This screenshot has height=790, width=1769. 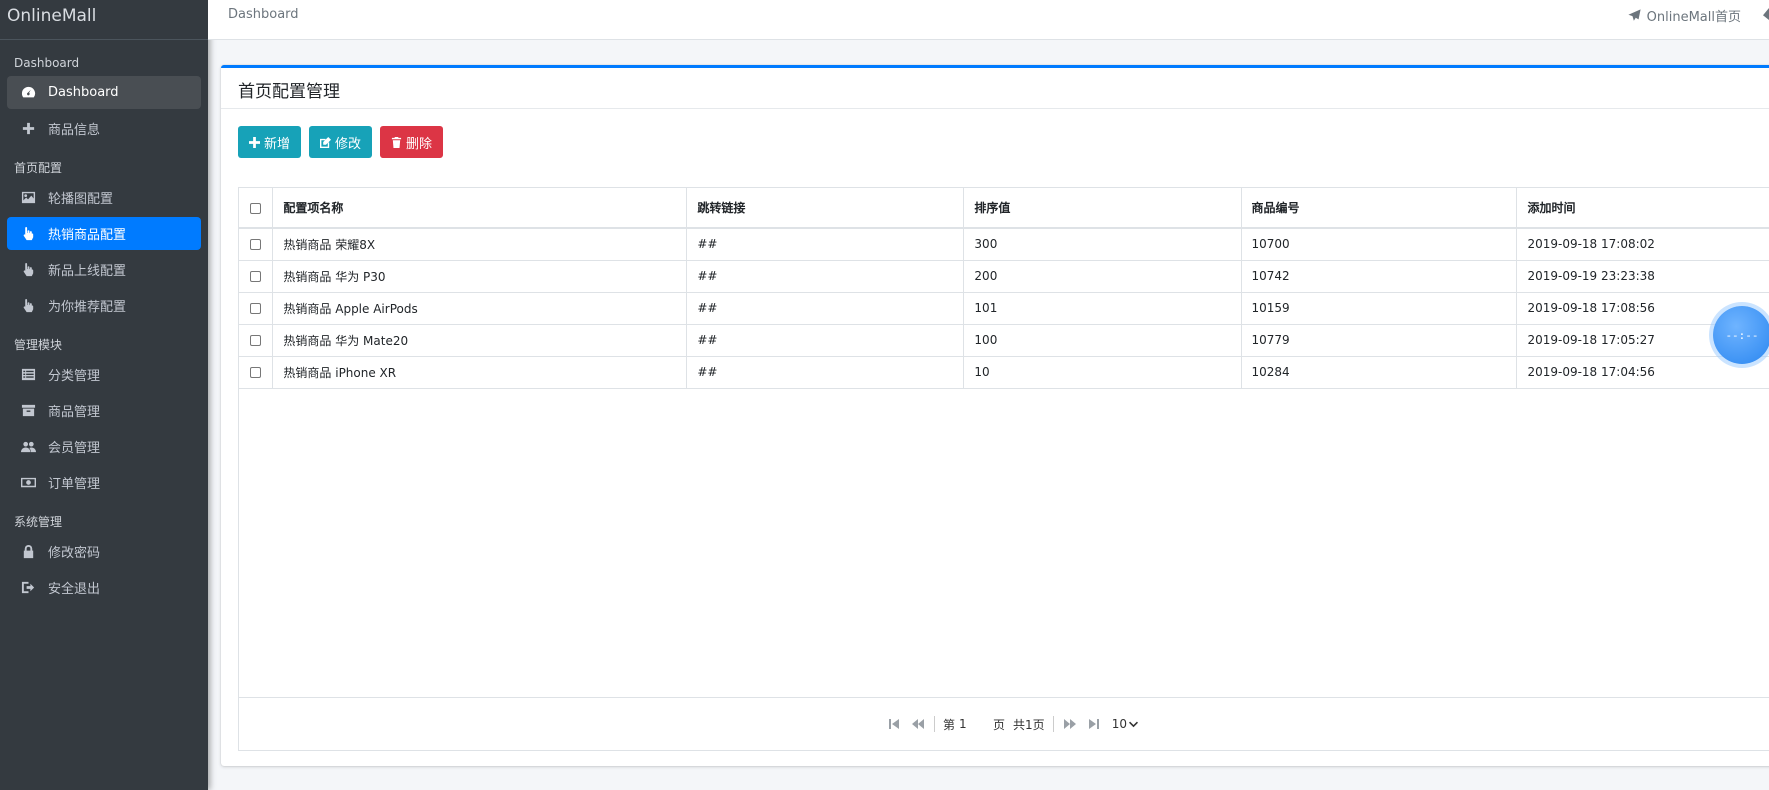 What do you see at coordinates (1379, 340) in the screenshot?
I see `table-cell: 10779` at bounding box center [1379, 340].